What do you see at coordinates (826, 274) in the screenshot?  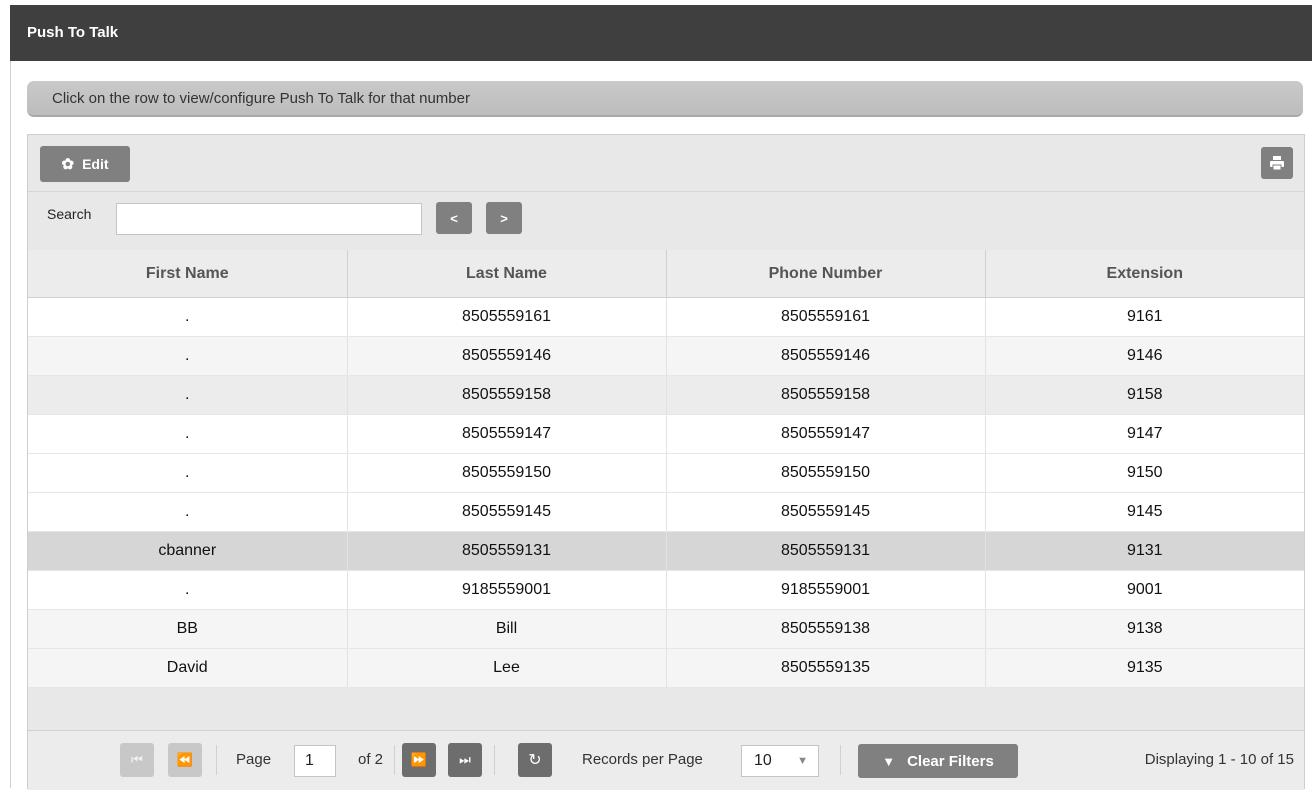 I see `column-header-phone-number: Phone Number` at bounding box center [826, 274].